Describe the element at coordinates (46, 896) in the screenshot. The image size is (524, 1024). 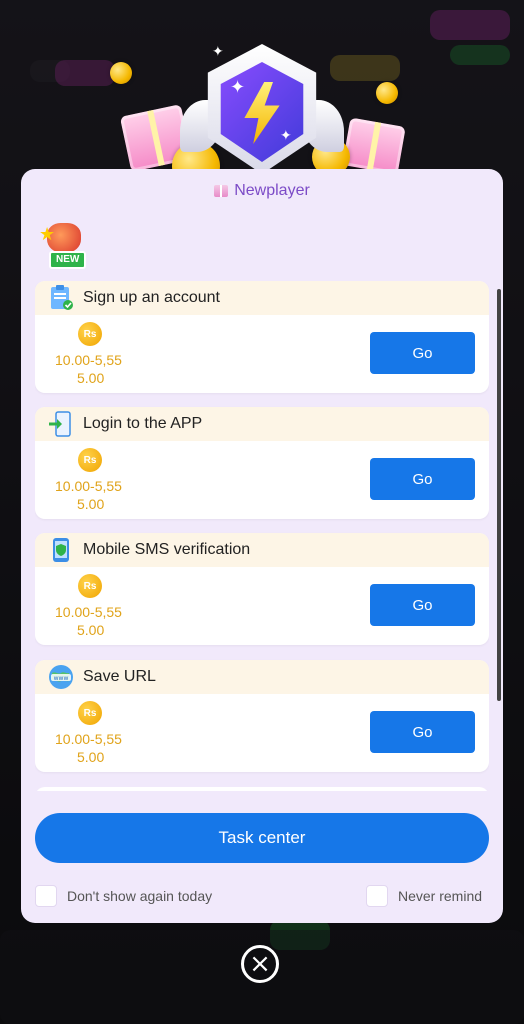
I see `dont-show-today-checkbox` at that location.